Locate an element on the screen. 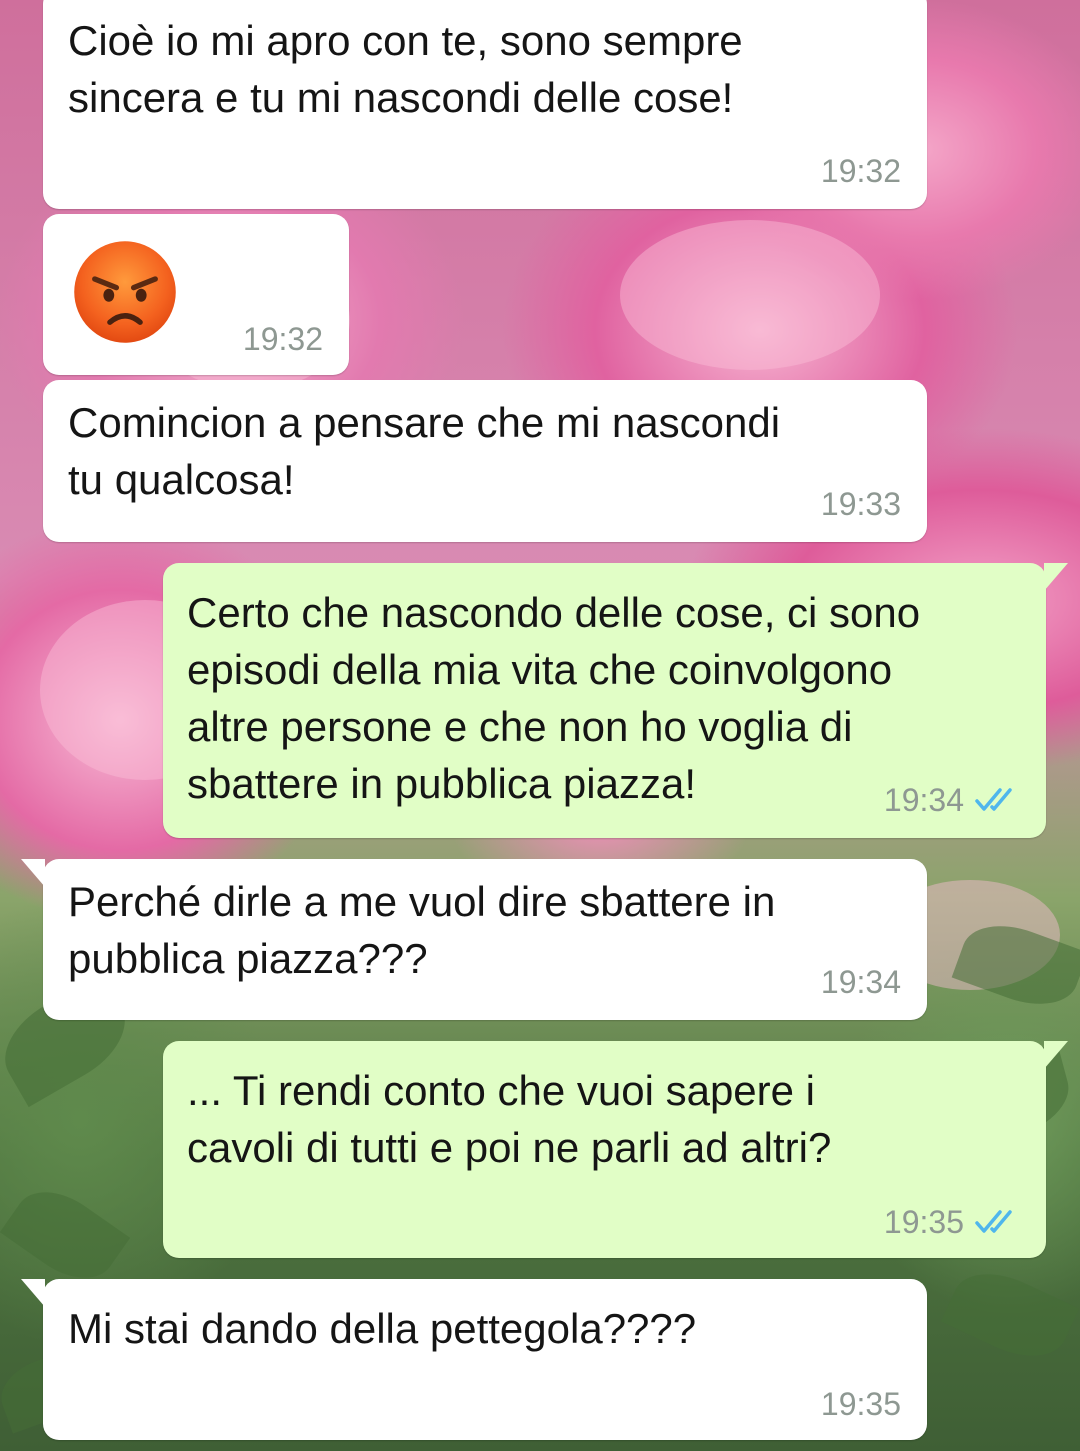  message-time: 19:33 is located at coordinates (860, 504).